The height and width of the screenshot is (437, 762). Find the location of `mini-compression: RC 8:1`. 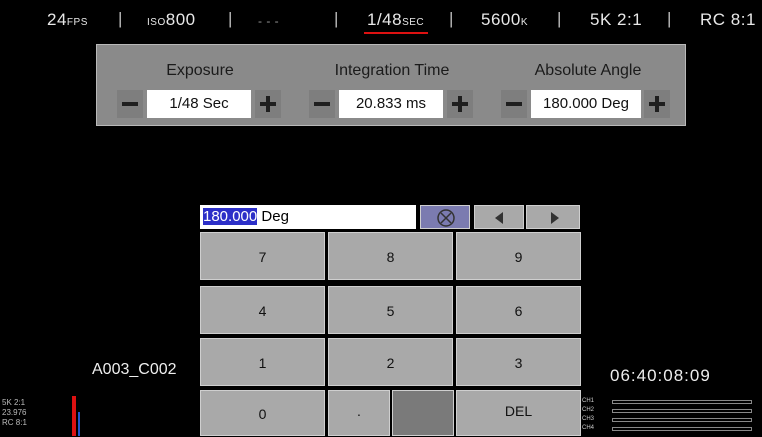

mini-compression: RC 8:1 is located at coordinates (14, 422).